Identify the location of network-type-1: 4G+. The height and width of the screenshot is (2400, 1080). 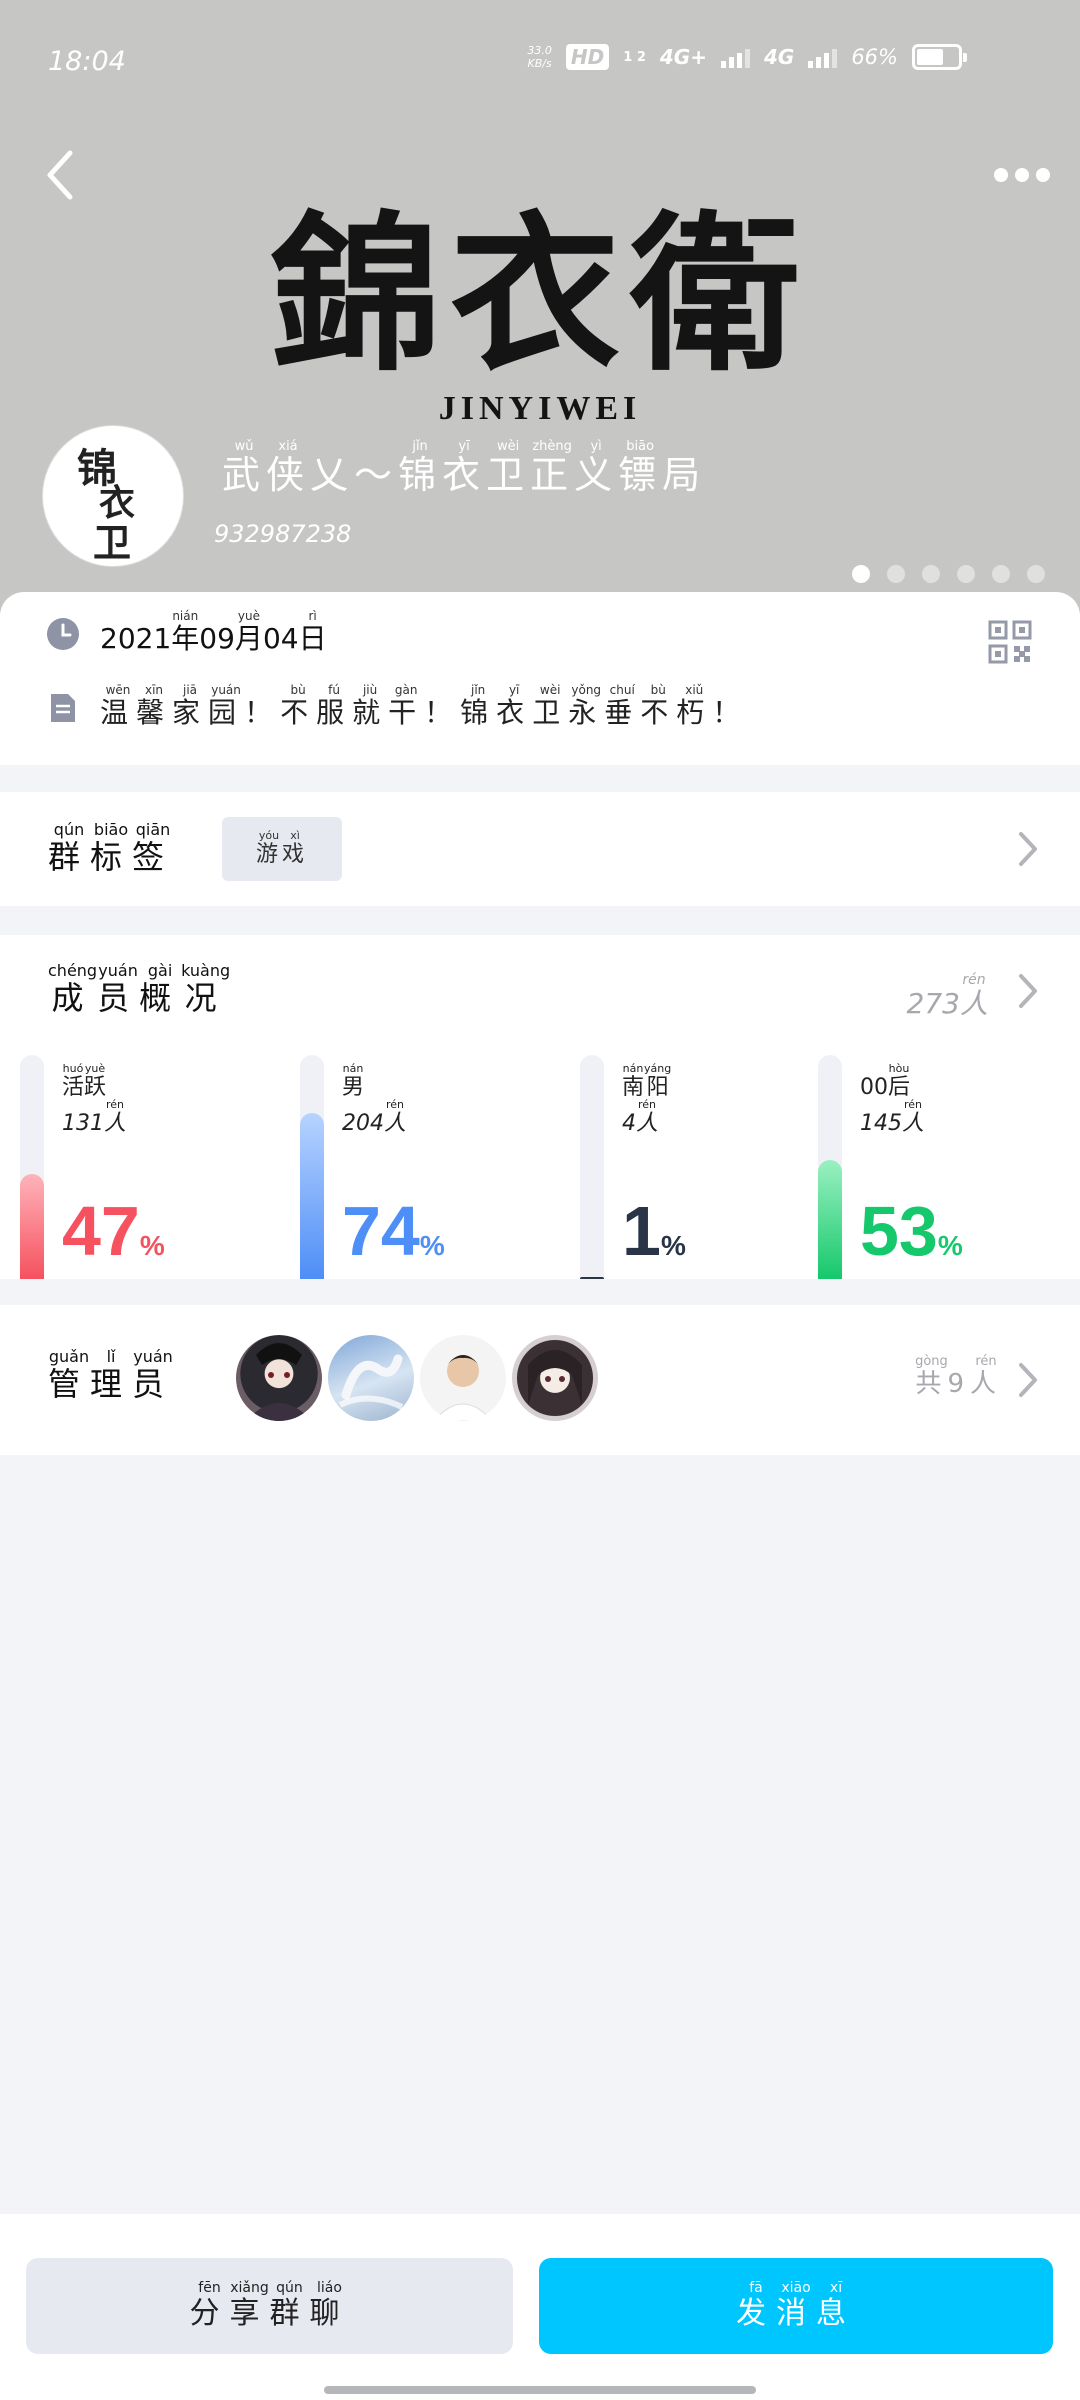
(683, 57).